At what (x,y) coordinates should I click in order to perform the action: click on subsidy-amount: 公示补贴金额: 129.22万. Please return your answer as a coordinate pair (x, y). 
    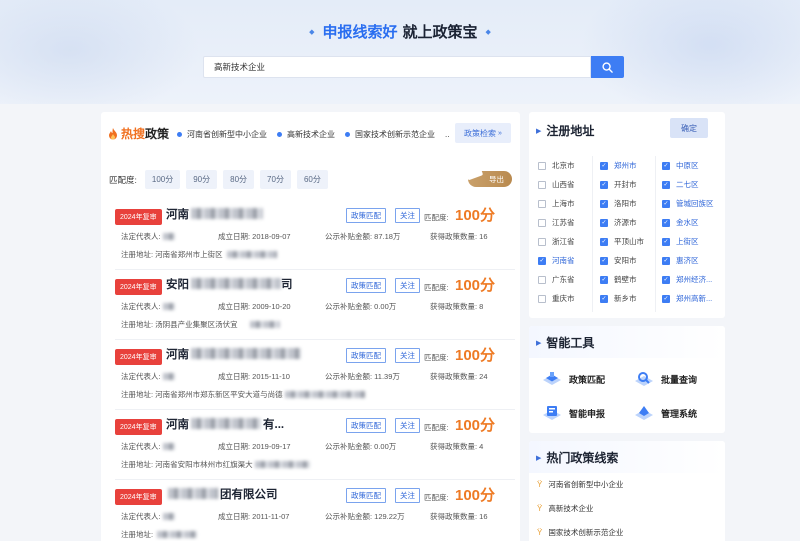
    Looking at the image, I should click on (365, 516).